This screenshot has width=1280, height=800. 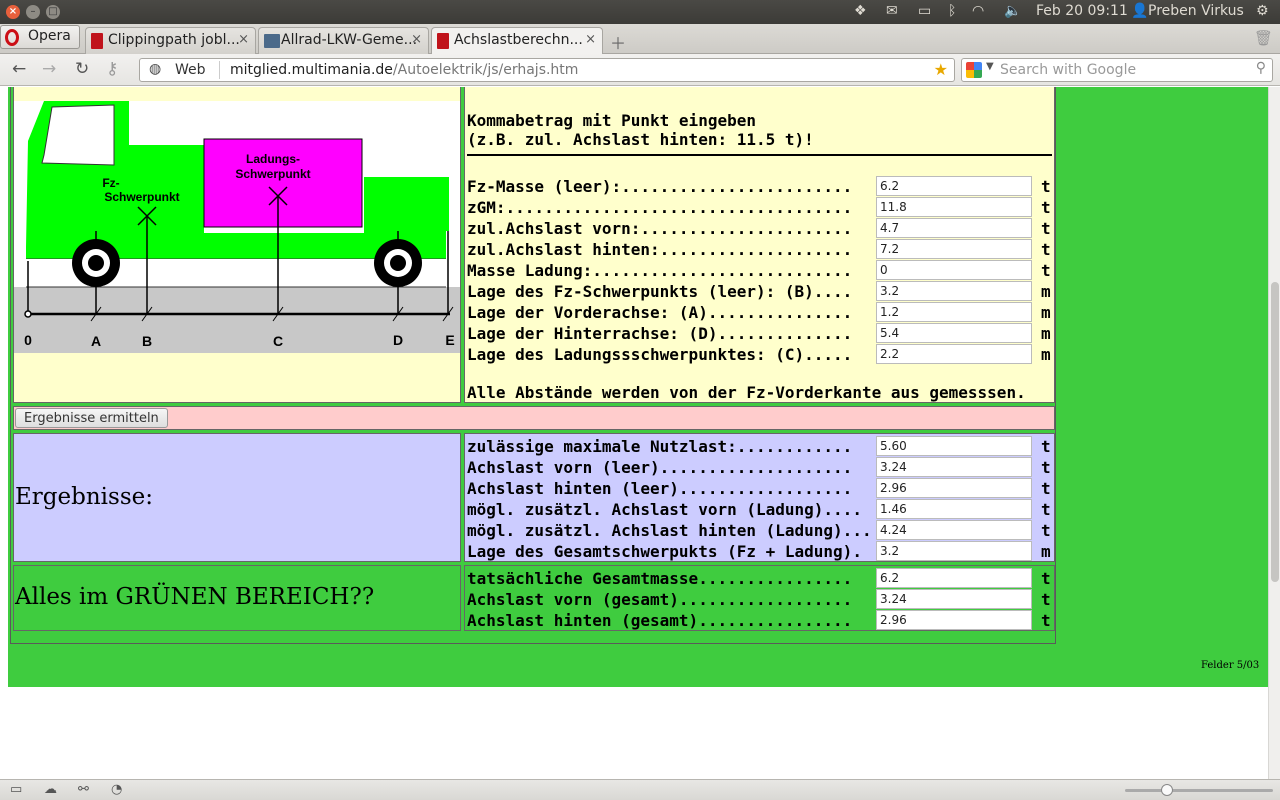 I want to click on trash-icon: 🗑, so click(x=1263, y=38).